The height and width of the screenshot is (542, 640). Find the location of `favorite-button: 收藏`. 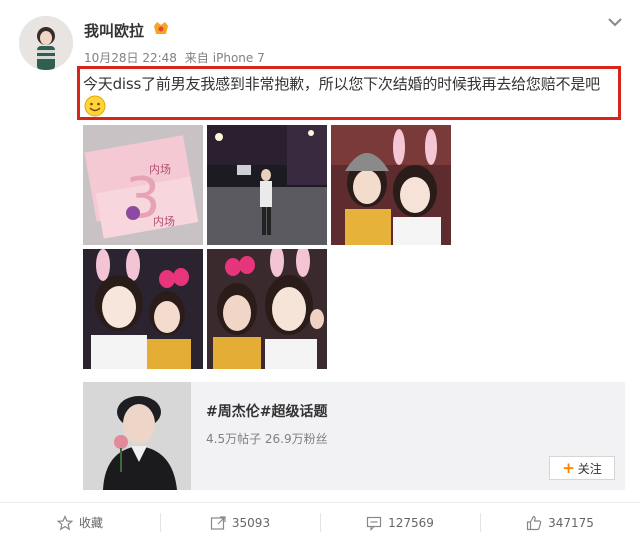

favorite-button: 收藏 is located at coordinates (80, 522).